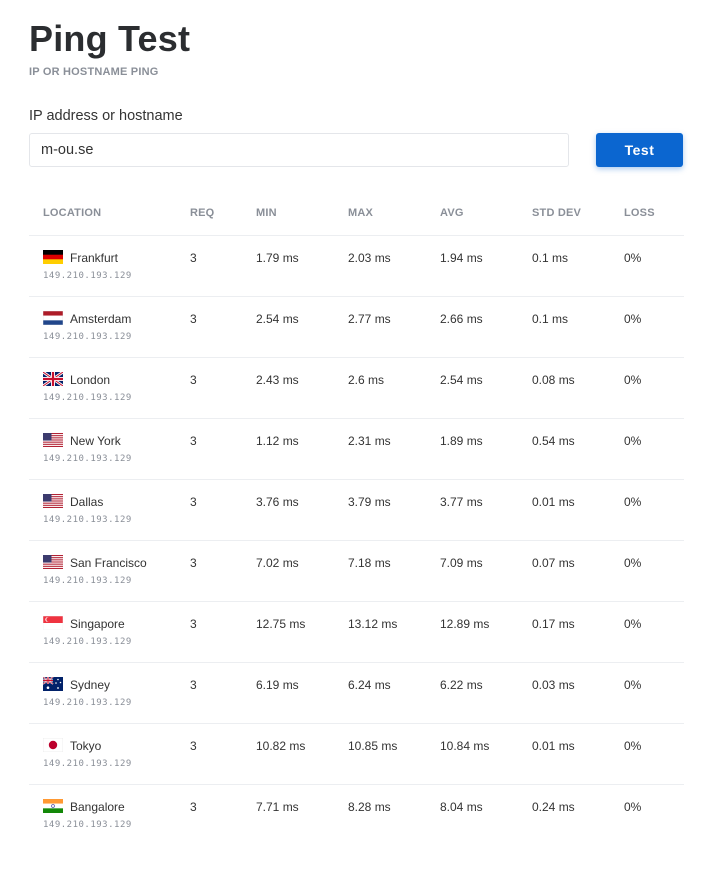 This screenshot has width=726, height=879. Describe the element at coordinates (281, 746) in the screenshot. I see `min-value: 10.82 ms` at that location.